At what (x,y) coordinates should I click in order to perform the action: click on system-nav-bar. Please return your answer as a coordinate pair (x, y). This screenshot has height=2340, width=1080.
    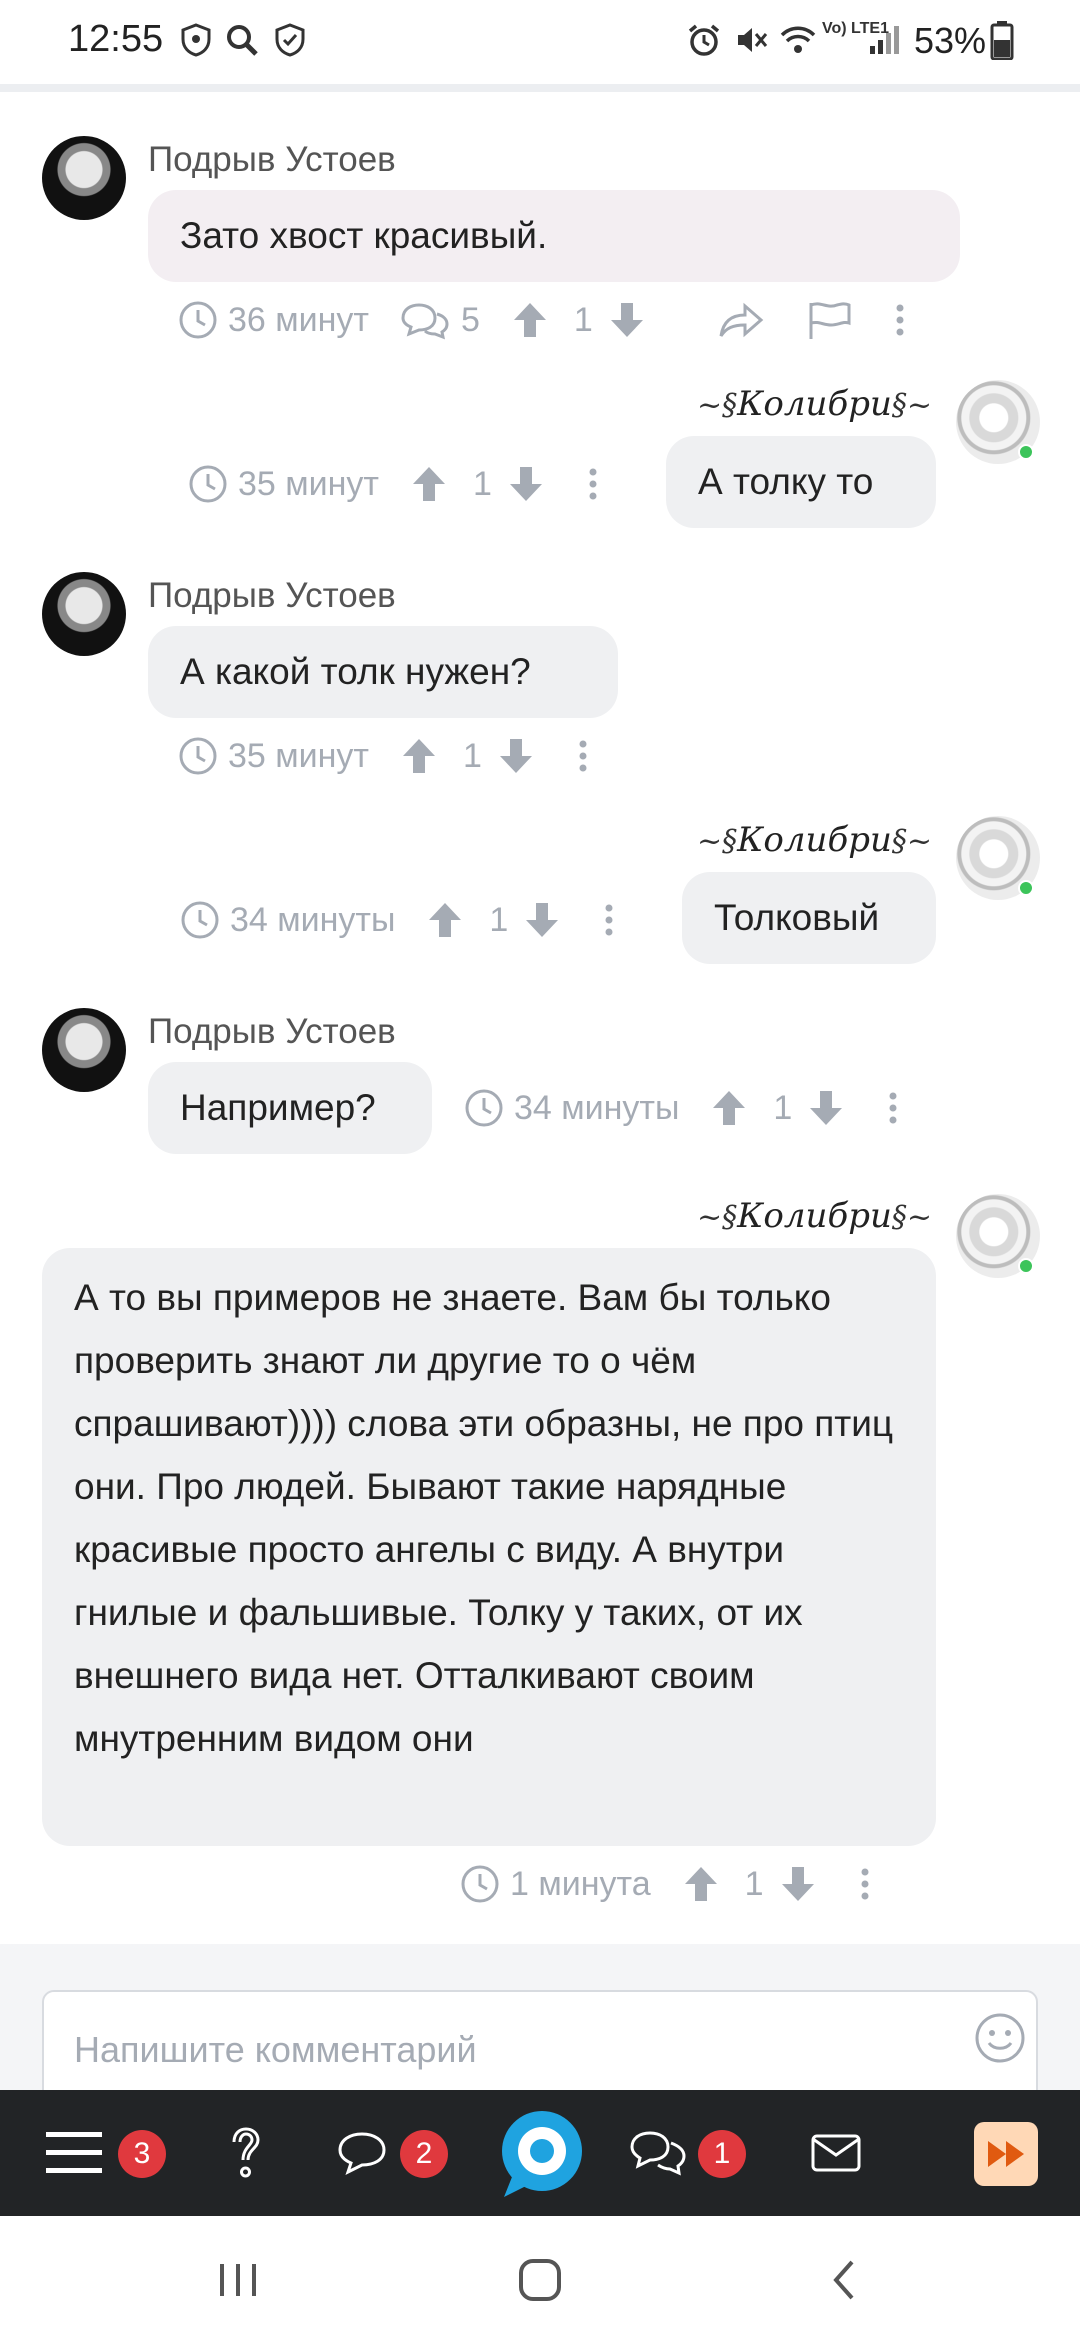
    Looking at the image, I should click on (540, 2278).